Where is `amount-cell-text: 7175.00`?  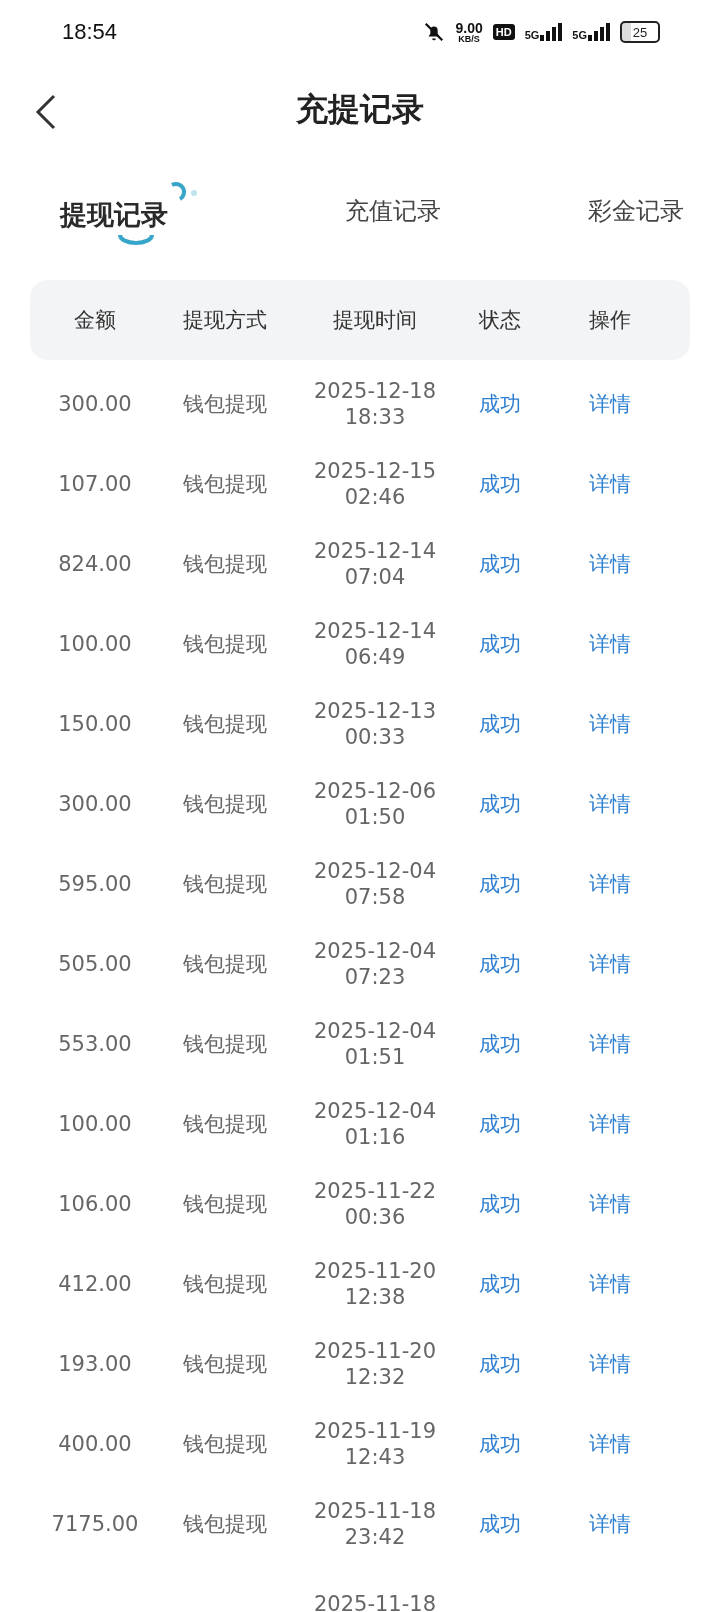
amount-cell-text: 7175.00 is located at coordinates (95, 1524).